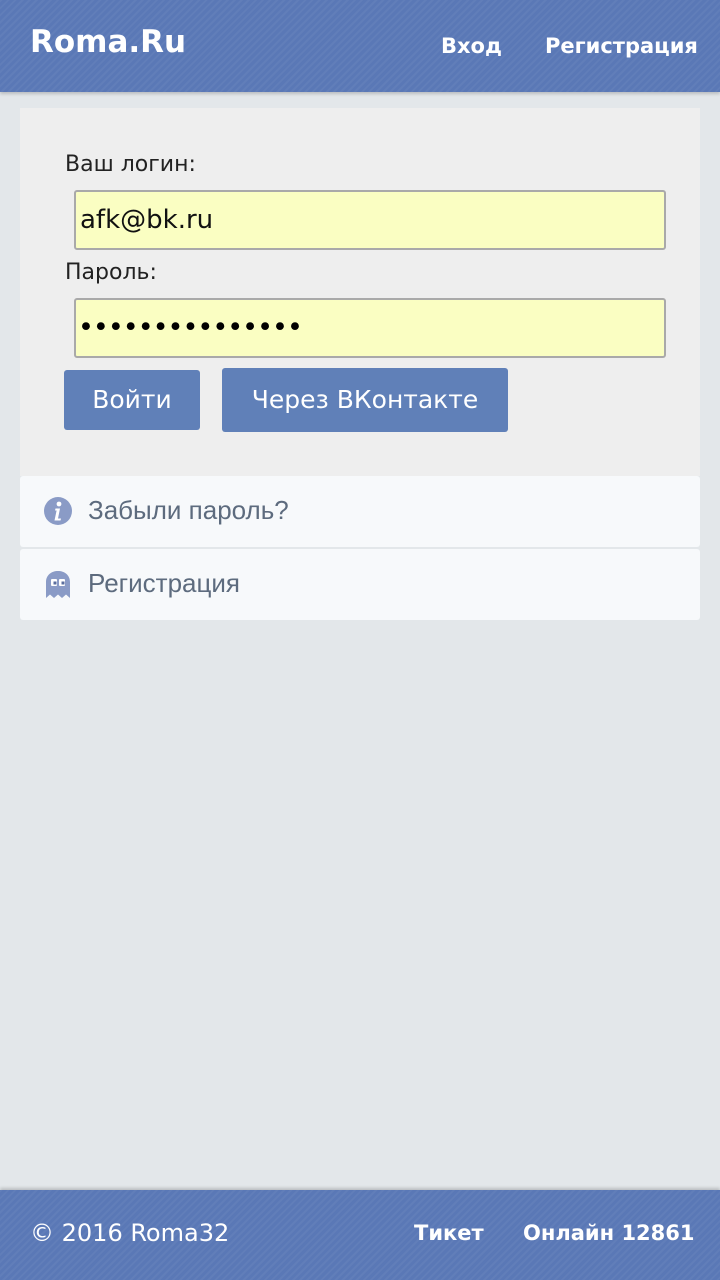  I want to click on register-label: Регистрация, so click(164, 583).